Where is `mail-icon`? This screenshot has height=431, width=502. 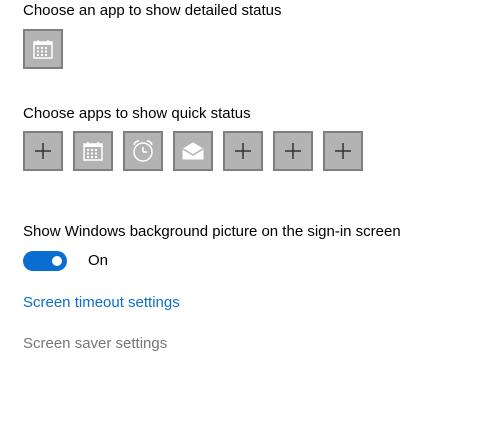 mail-icon is located at coordinates (193, 151).